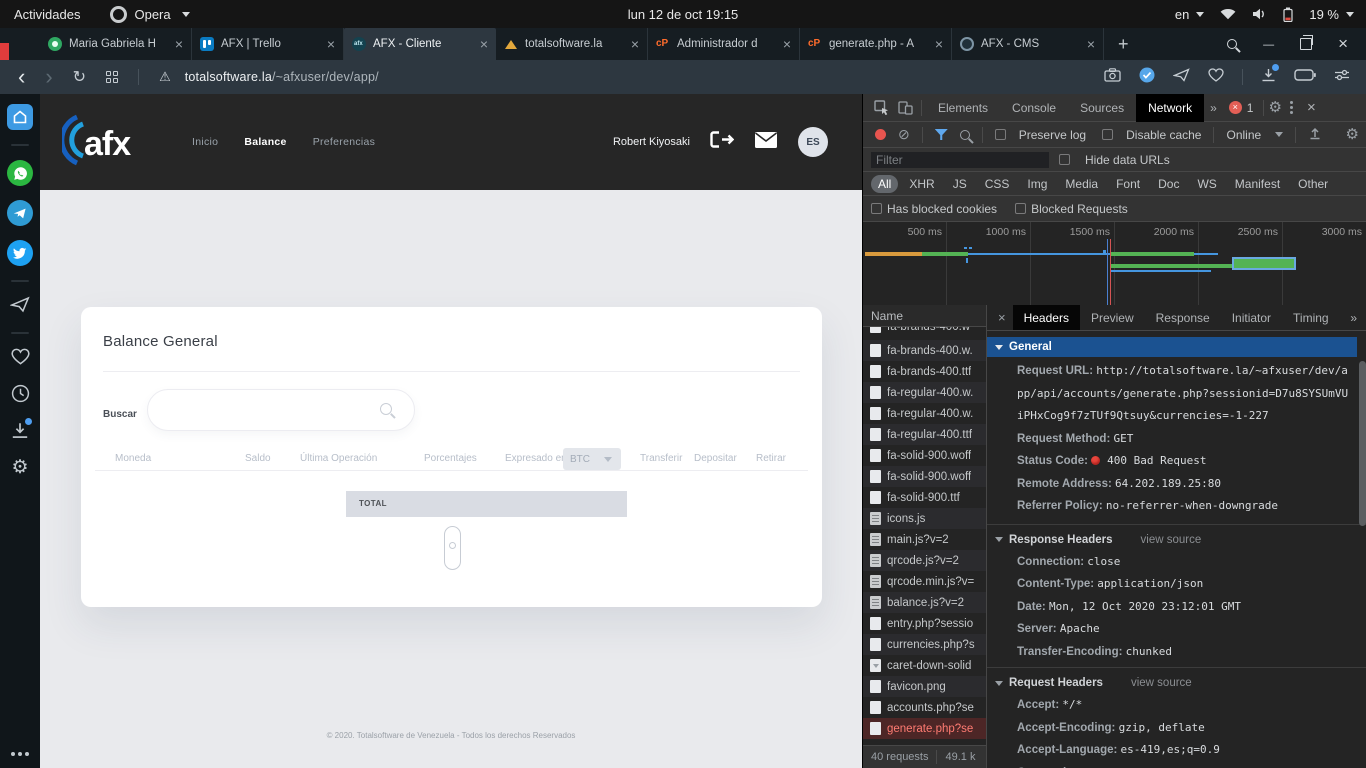 Image resolution: width=1366 pixels, height=768 pixels. I want to click on filter-input, so click(960, 159).